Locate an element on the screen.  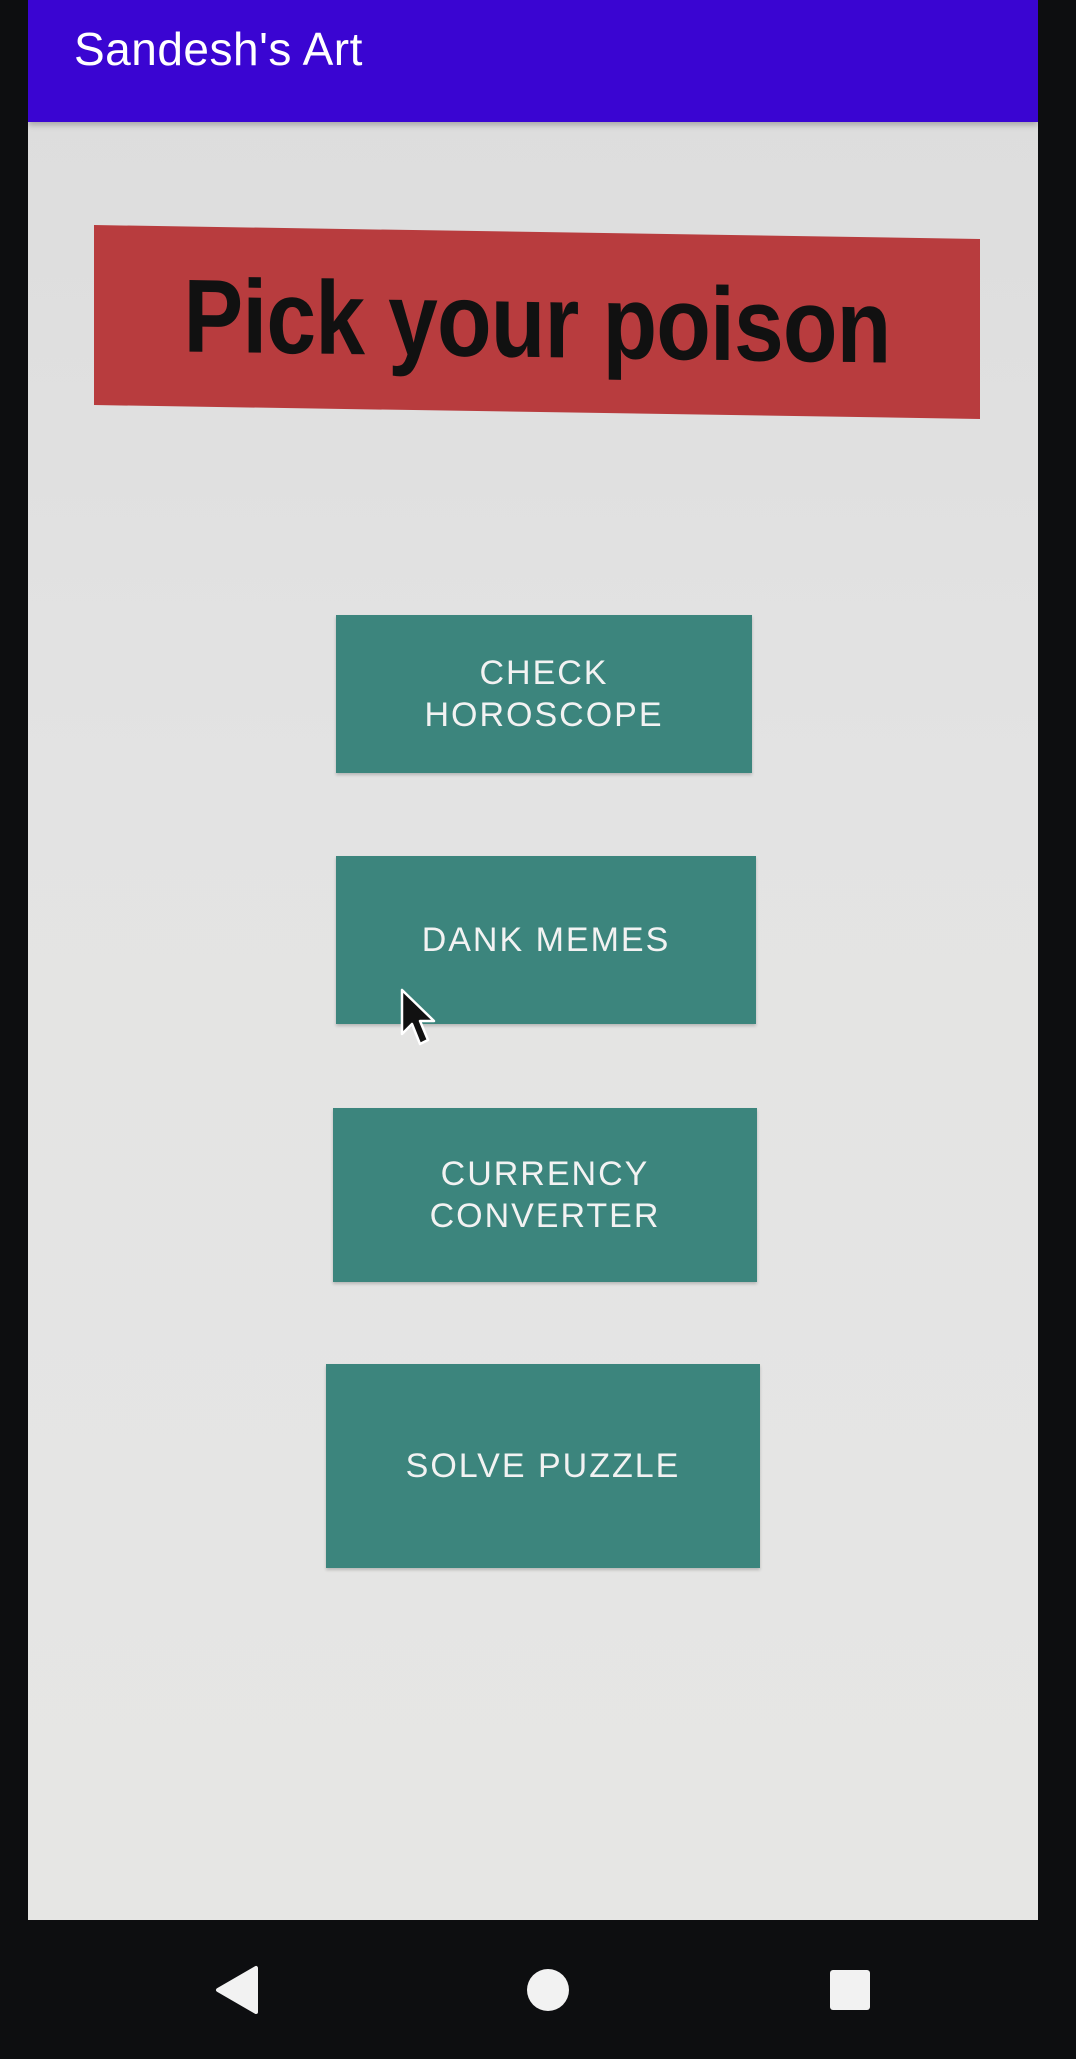
currency-converter-button: CURRENCY CONVERTER is located at coordinates (545, 1195).